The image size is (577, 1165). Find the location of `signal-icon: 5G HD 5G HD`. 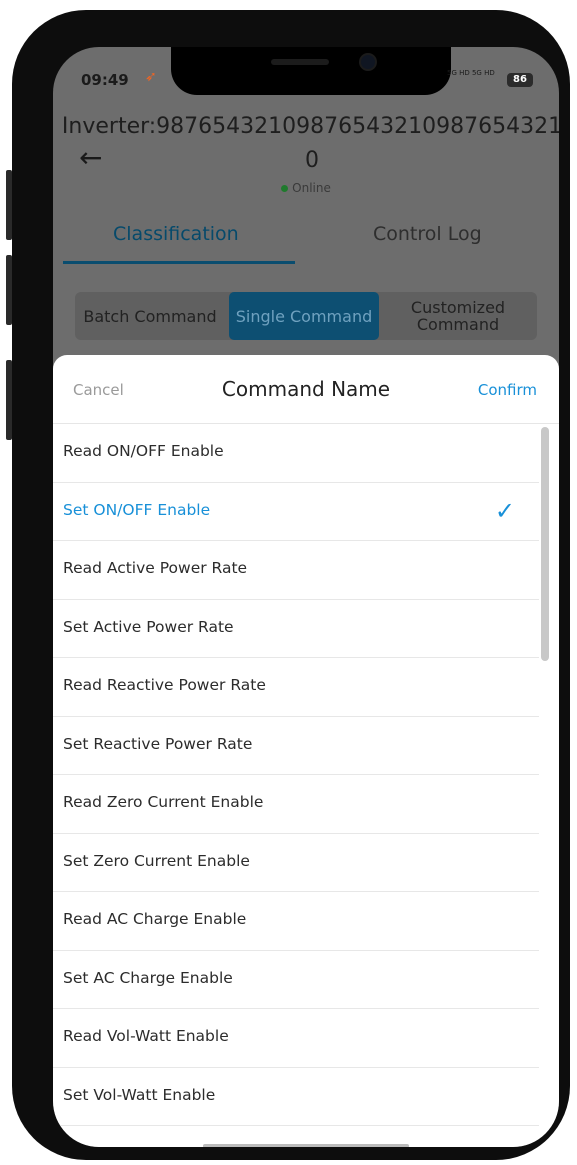

signal-icon: 5G HD 5G HD is located at coordinates (471, 73).